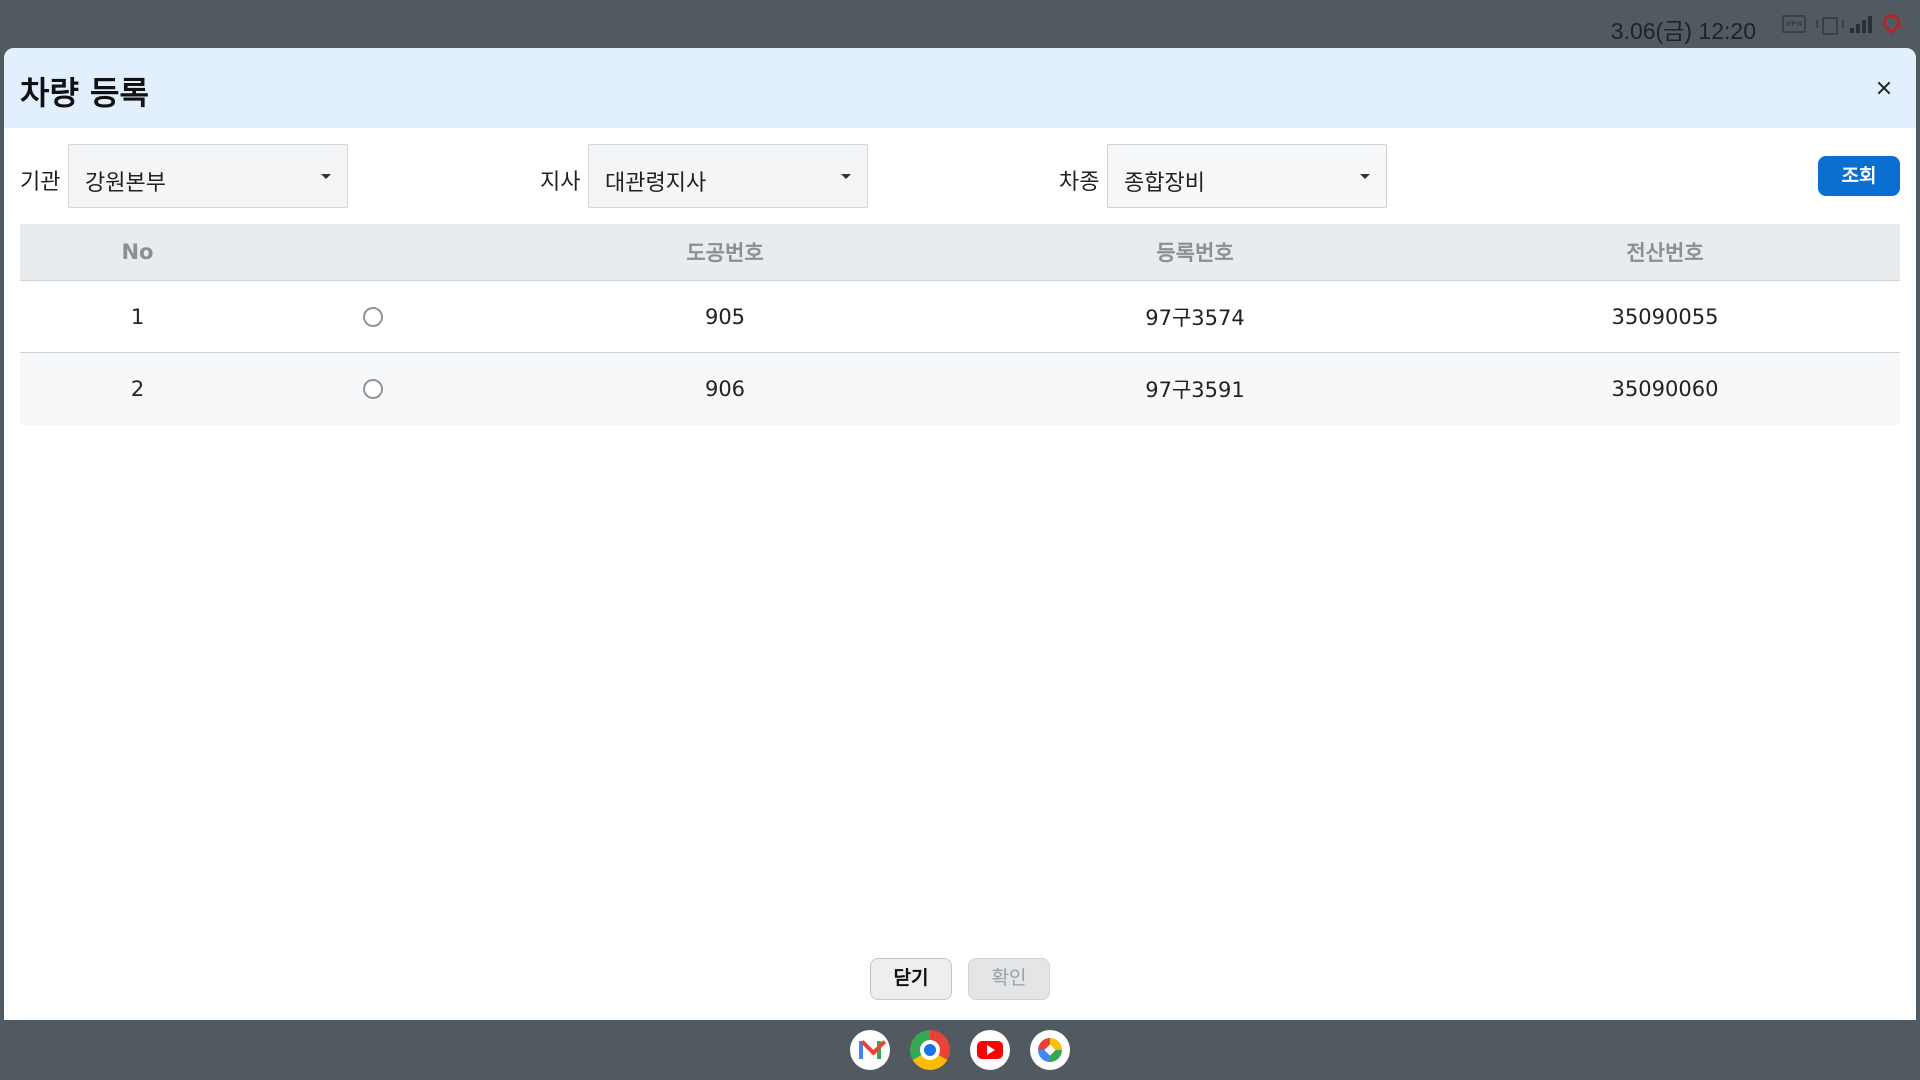 The image size is (1920, 1080). Describe the element at coordinates (1247, 176) in the screenshot. I see `type-select: 종합장비` at that location.